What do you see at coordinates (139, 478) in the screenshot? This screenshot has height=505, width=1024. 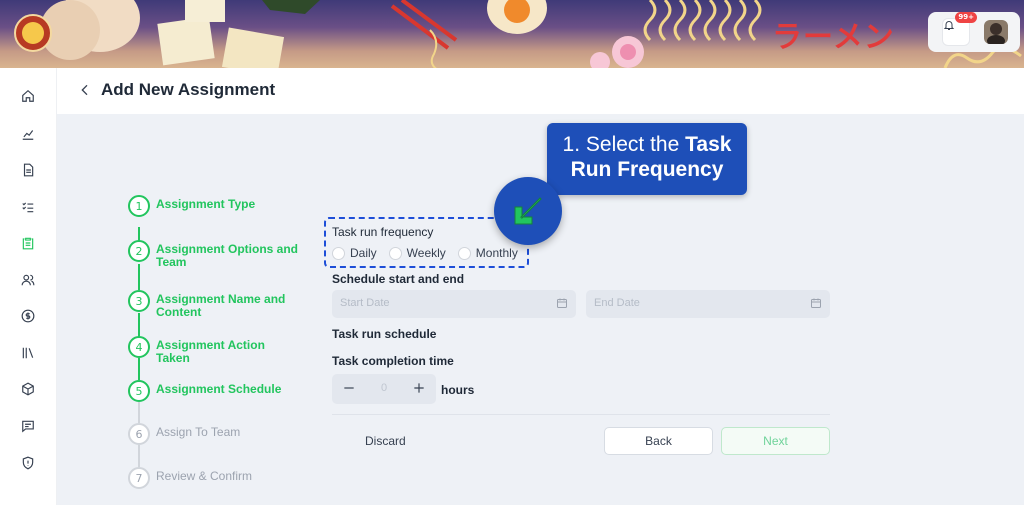 I see `step-number: 7` at bounding box center [139, 478].